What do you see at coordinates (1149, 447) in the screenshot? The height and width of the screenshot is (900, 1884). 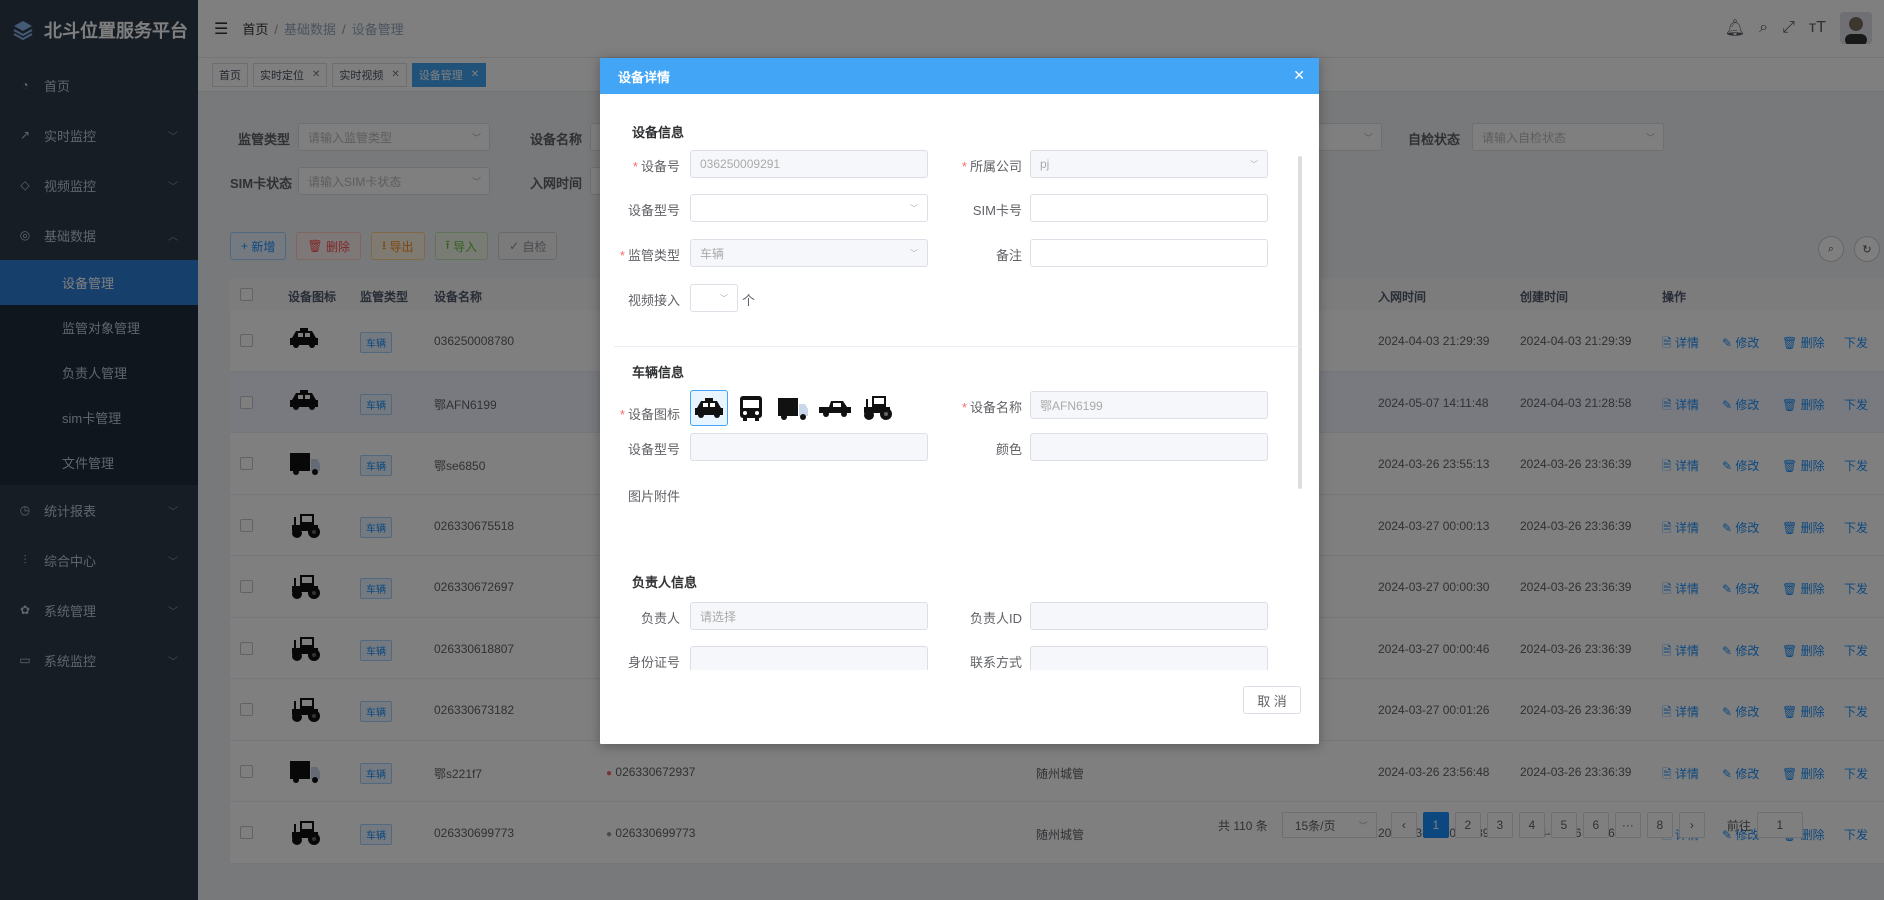 I see `color-input` at bounding box center [1149, 447].